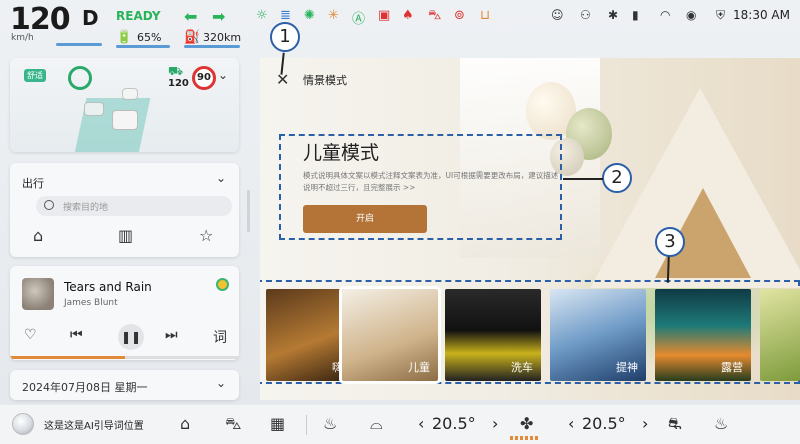 This screenshot has width=800, height=444. Describe the element at coordinates (732, 367) in the screenshot. I see `thumb-label: 露营` at that location.